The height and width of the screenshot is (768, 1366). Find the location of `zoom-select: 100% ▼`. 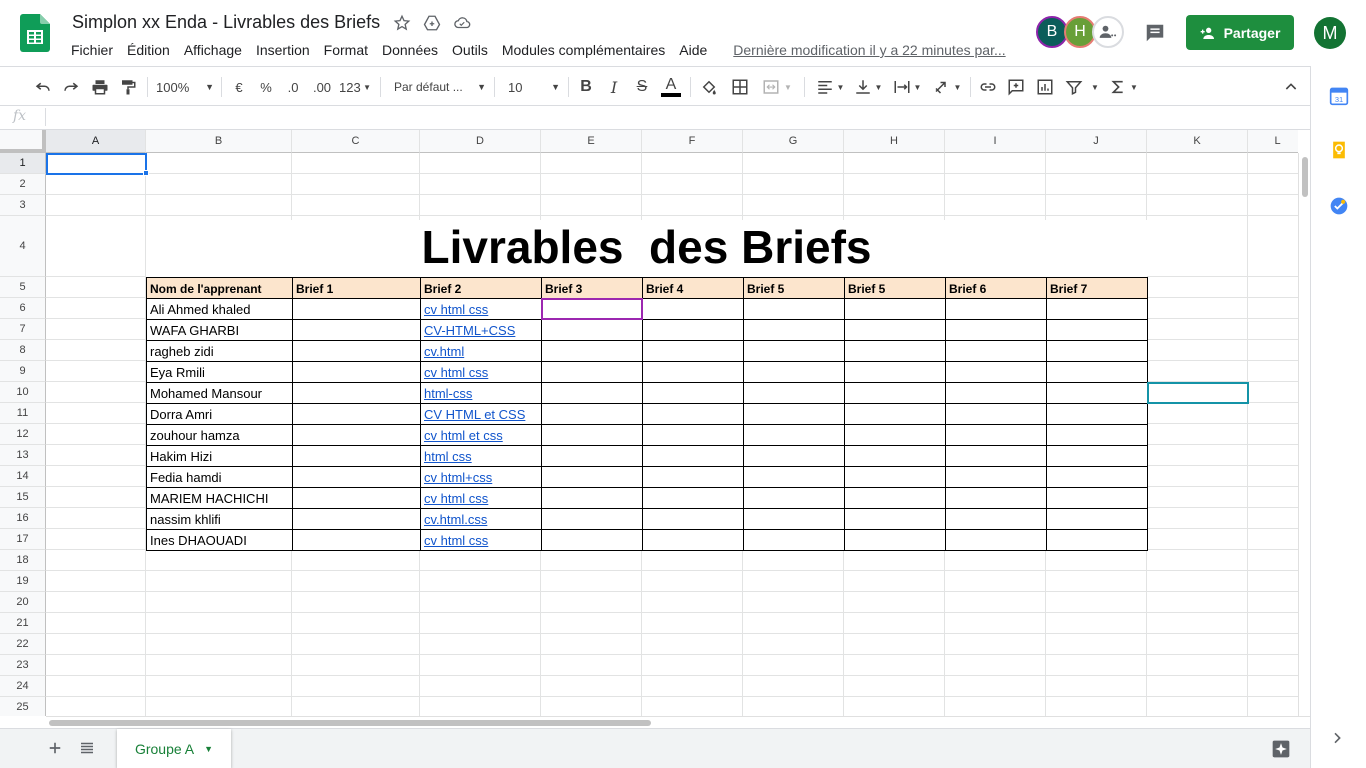

zoom-select: 100% ▼ is located at coordinates (185, 87).